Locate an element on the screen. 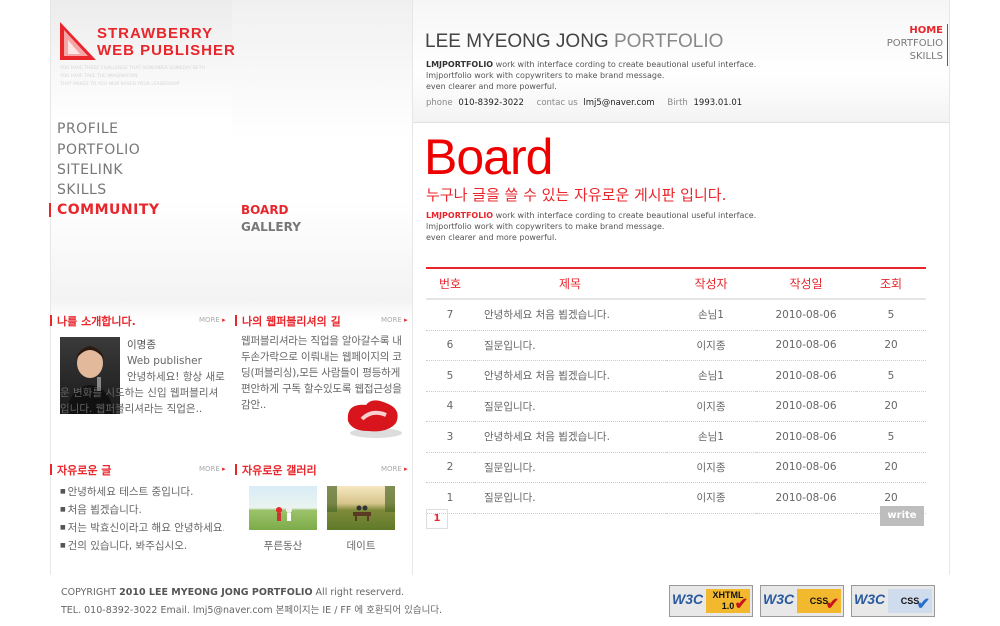  nav-portfolio: PORTFOLIO is located at coordinates (98, 150).